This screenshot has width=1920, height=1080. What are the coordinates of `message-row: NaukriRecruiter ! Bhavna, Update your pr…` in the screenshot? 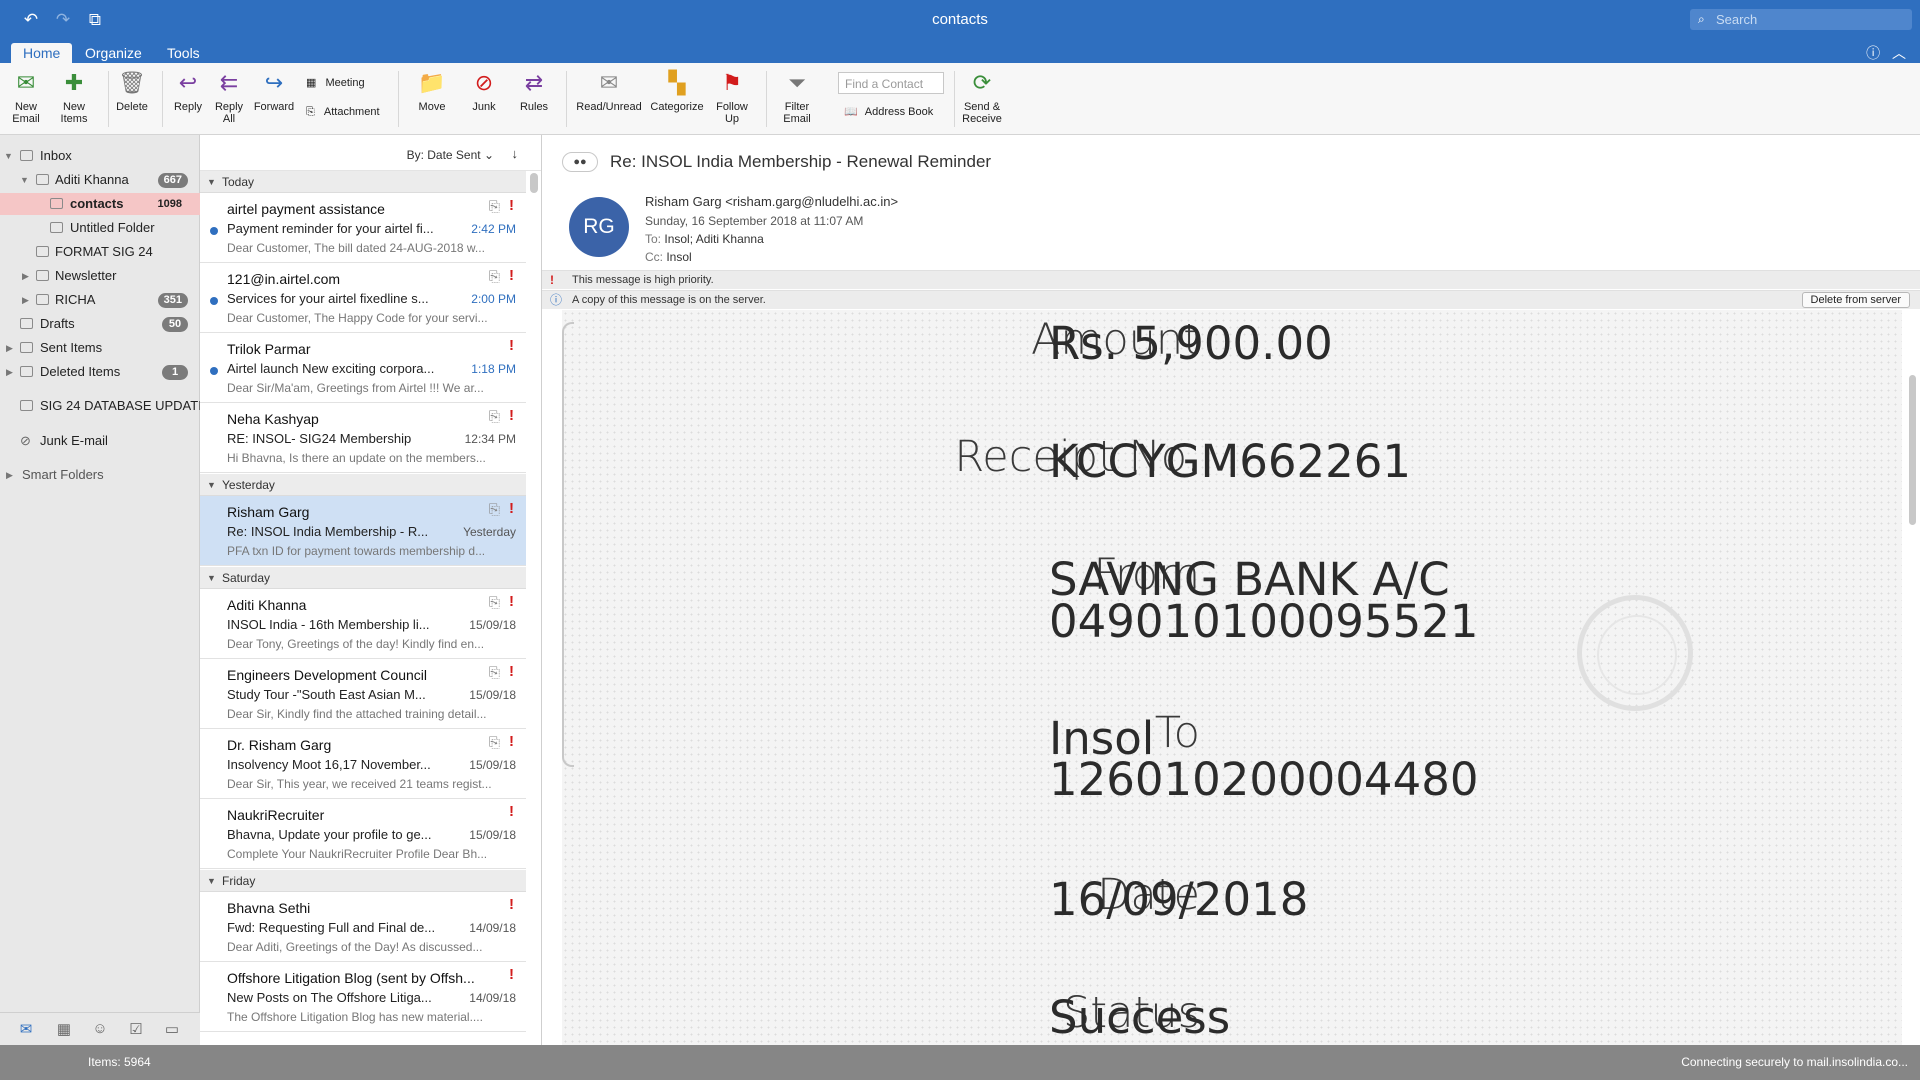 It's located at (363, 834).